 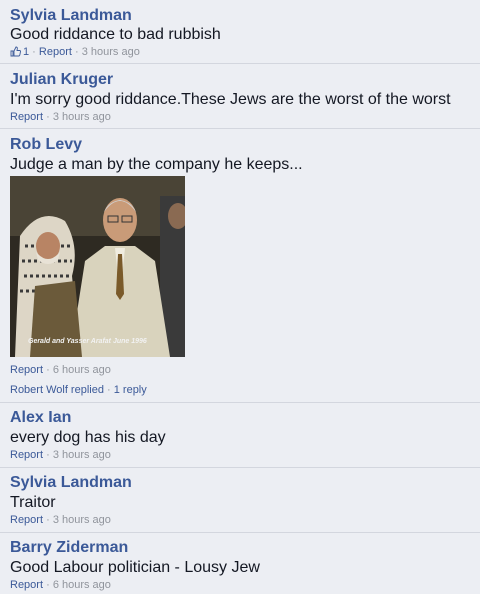 I want to click on comment-text: Traitor, so click(x=33, y=502).